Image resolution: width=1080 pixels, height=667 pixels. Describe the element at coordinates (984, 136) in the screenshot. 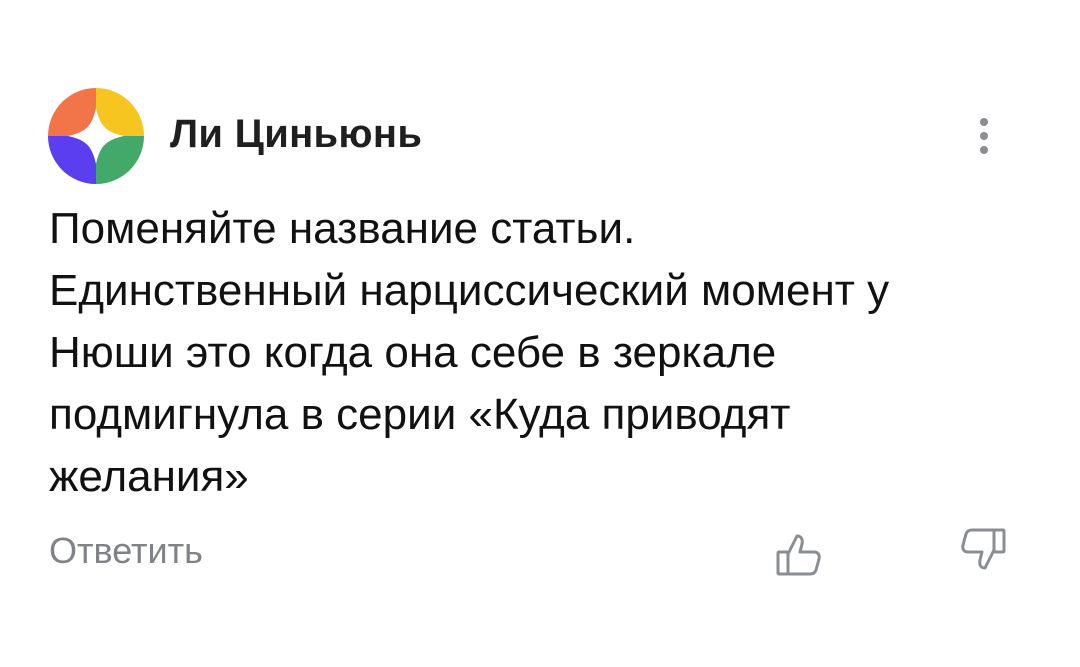

I see `more-options-button` at that location.